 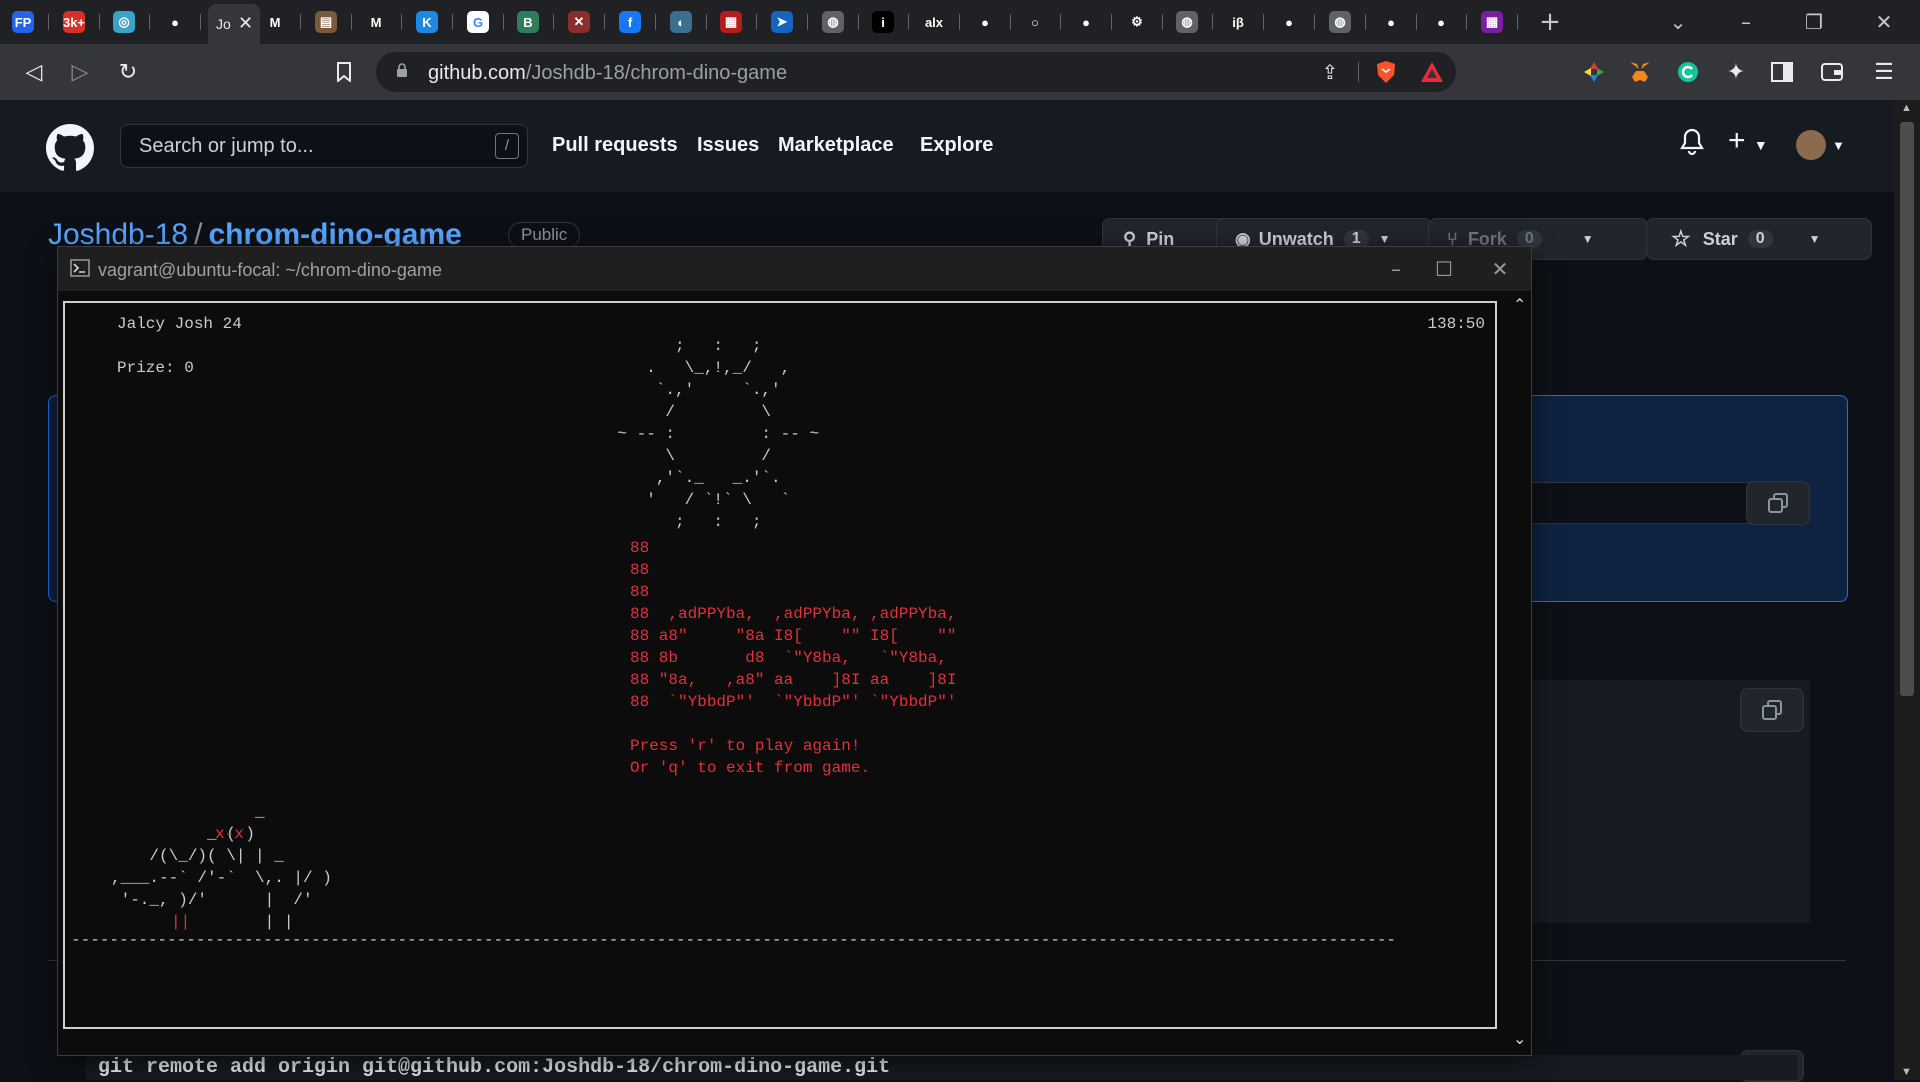 I want to click on avatar-dropdown-icon: ▼, so click(x=1838, y=145).